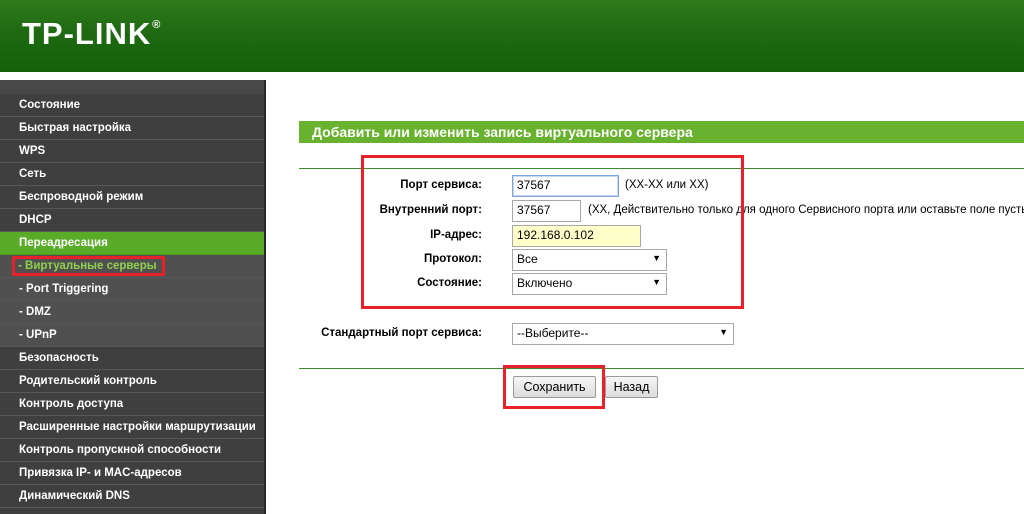 The width and height of the screenshot is (1024, 514). Describe the element at coordinates (132, 427) in the screenshot. I see `sidebar-item-advanced-routing: Расширенные настройки маршрутизации` at that location.